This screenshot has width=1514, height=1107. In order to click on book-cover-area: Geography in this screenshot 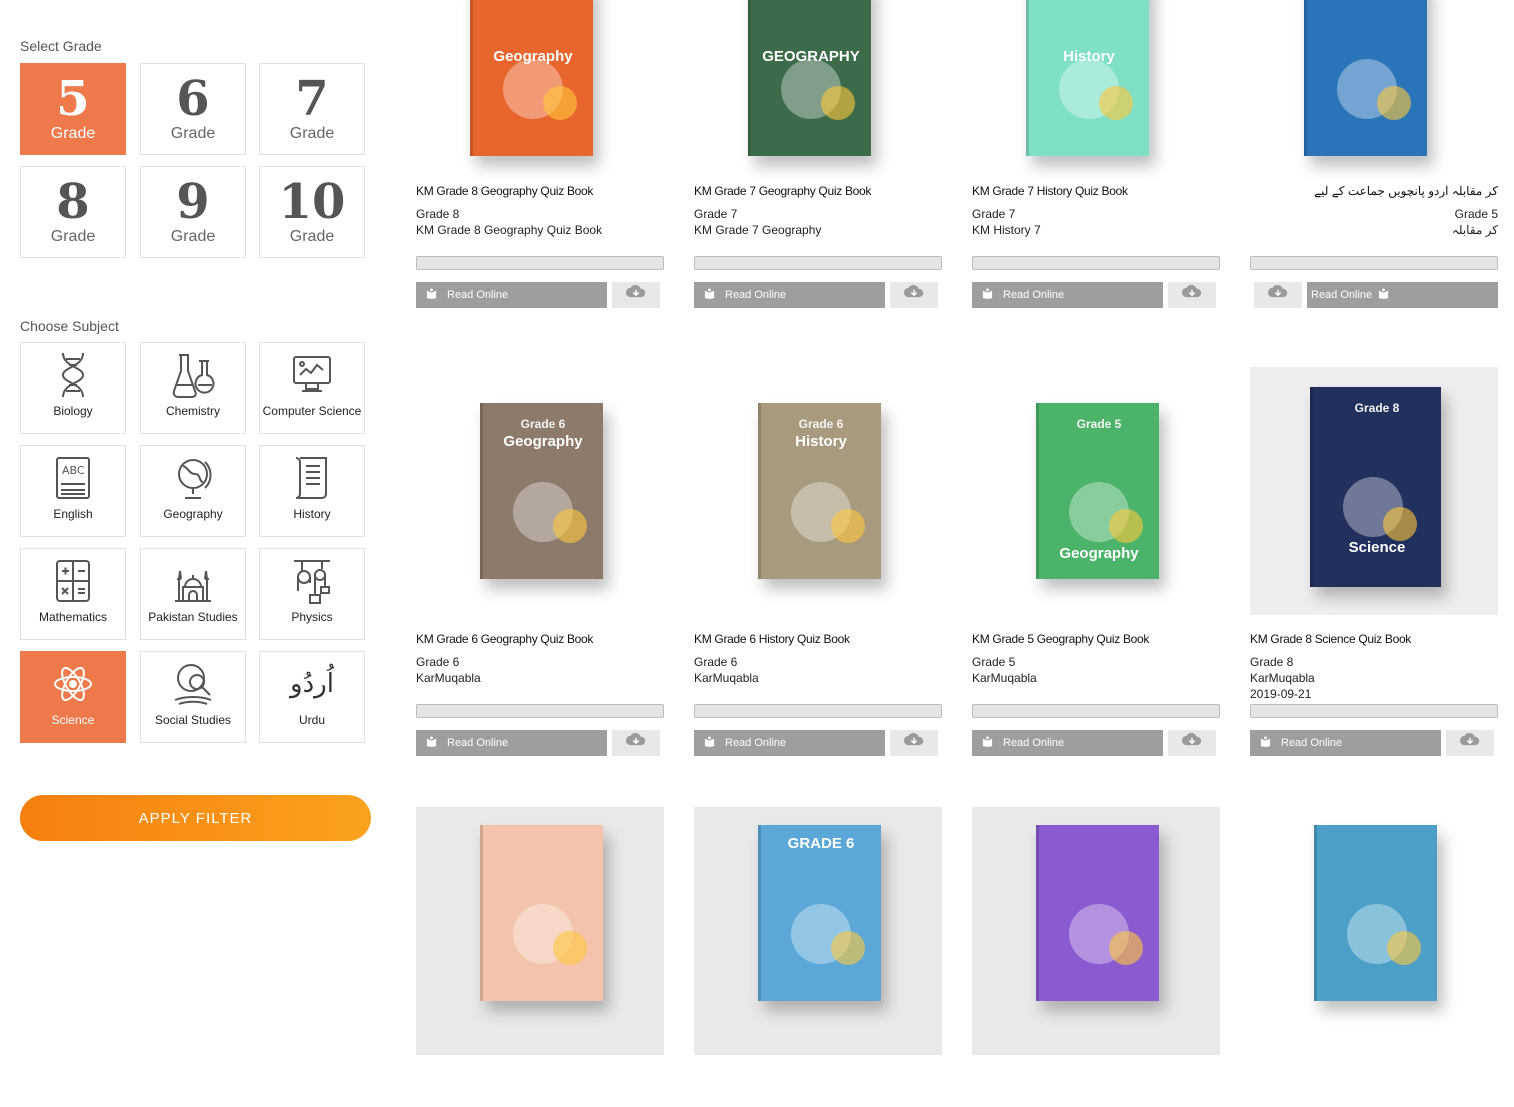, I will do `click(540, 84)`.